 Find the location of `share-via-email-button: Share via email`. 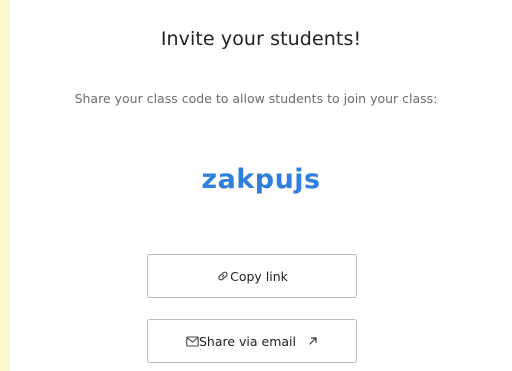

share-via-email-button: Share via email is located at coordinates (252, 341).